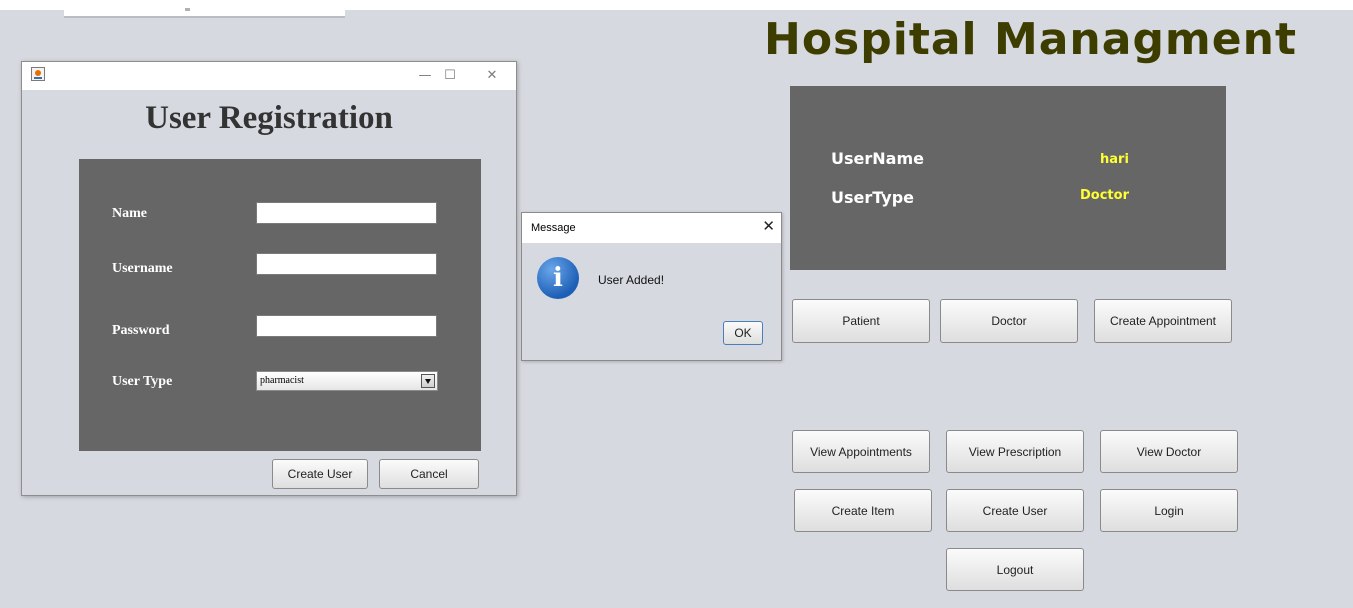  What do you see at coordinates (142, 381) in the screenshot?
I see `user-type-label: User Type` at bounding box center [142, 381].